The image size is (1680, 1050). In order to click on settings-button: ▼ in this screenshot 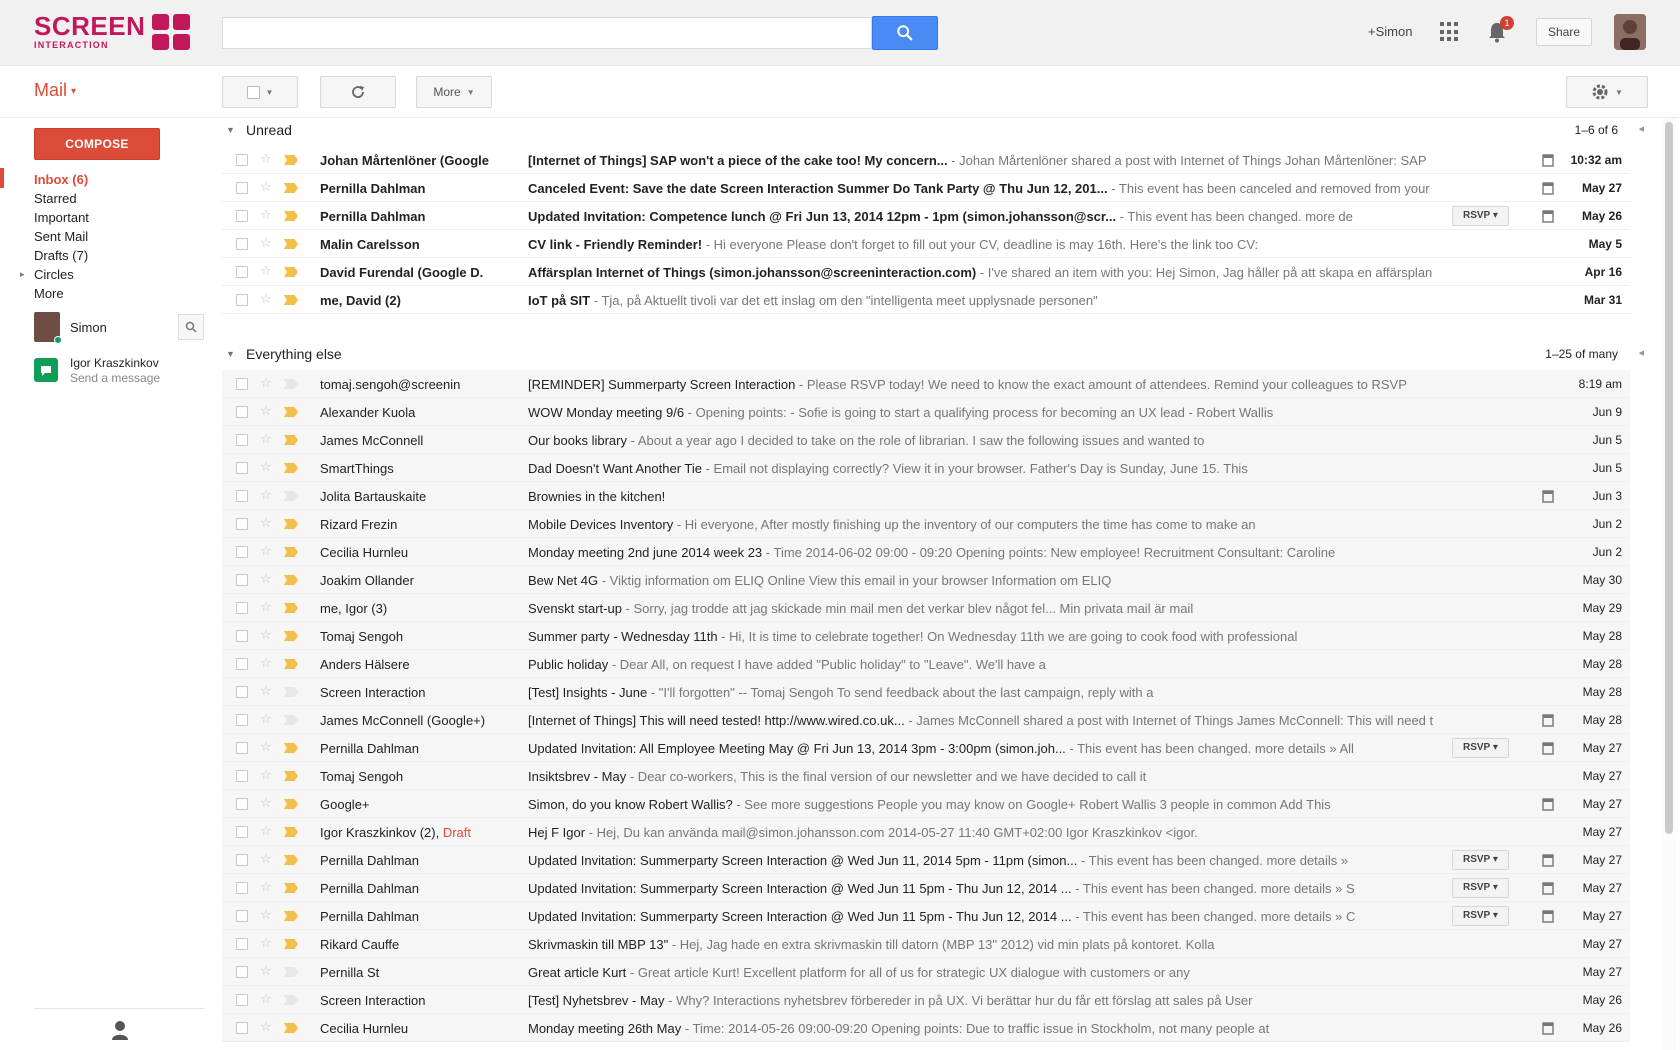, I will do `click(1607, 92)`.